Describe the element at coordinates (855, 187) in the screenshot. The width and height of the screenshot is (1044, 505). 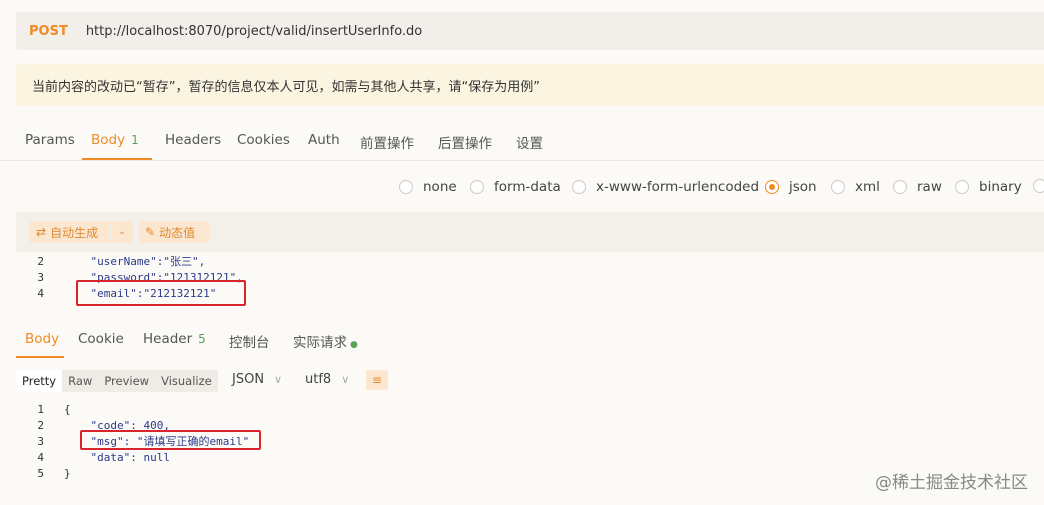
I see `radio-xml: xml` at that location.